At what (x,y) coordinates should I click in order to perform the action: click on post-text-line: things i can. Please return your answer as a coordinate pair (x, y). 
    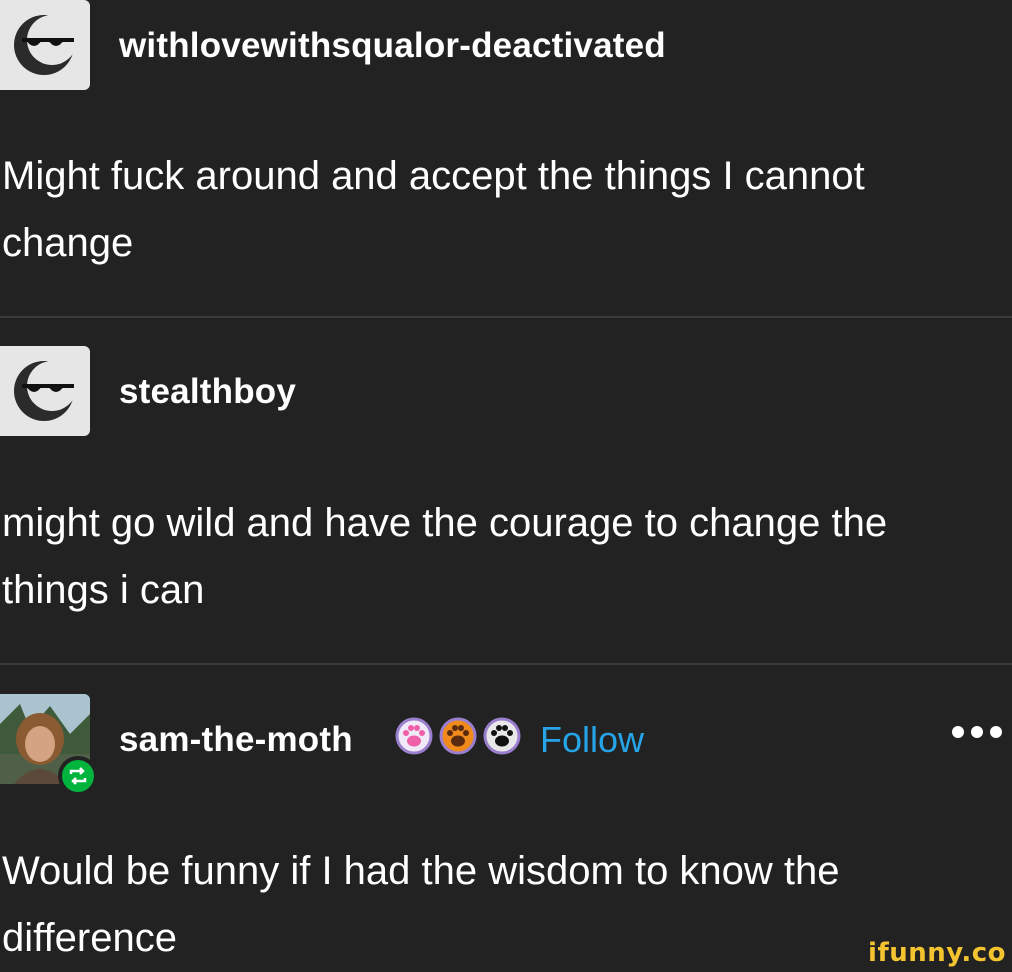
    Looking at the image, I should click on (103, 590).